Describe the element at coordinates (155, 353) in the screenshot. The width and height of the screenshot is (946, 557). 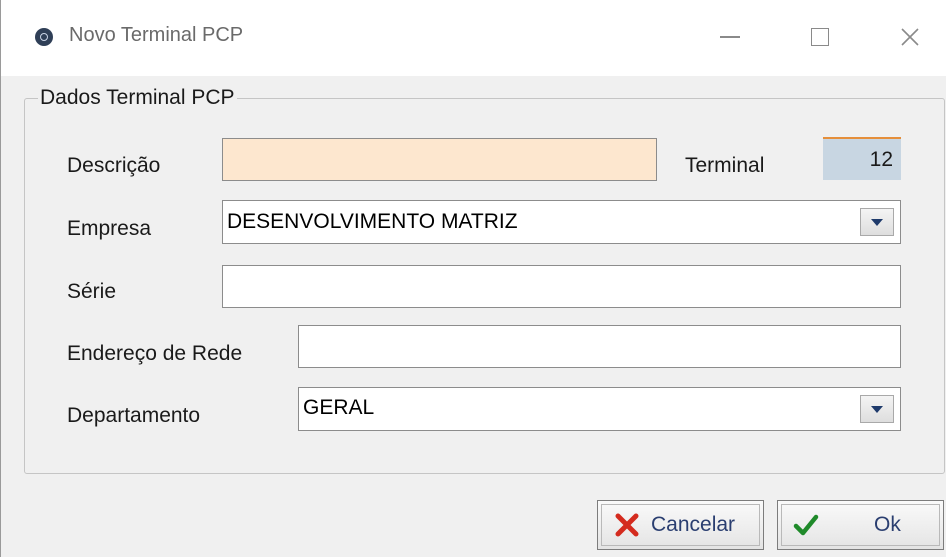
I see `endereco-label: Endereço de Rede` at that location.